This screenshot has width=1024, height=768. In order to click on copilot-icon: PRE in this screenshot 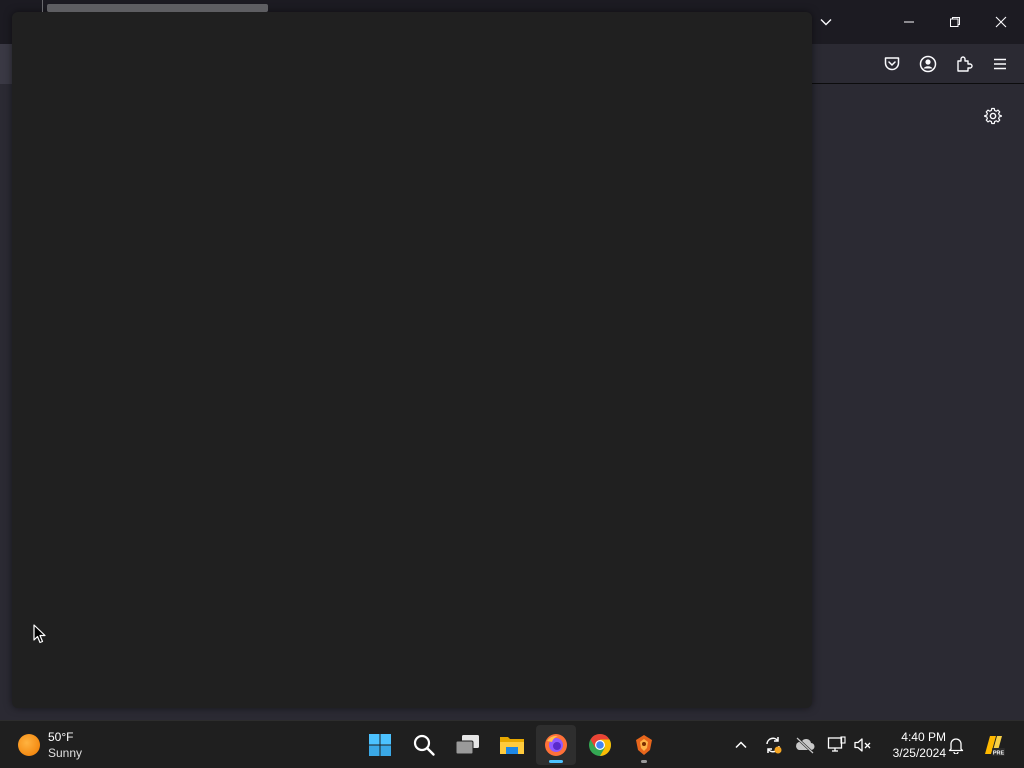, I will do `click(995, 746)`.